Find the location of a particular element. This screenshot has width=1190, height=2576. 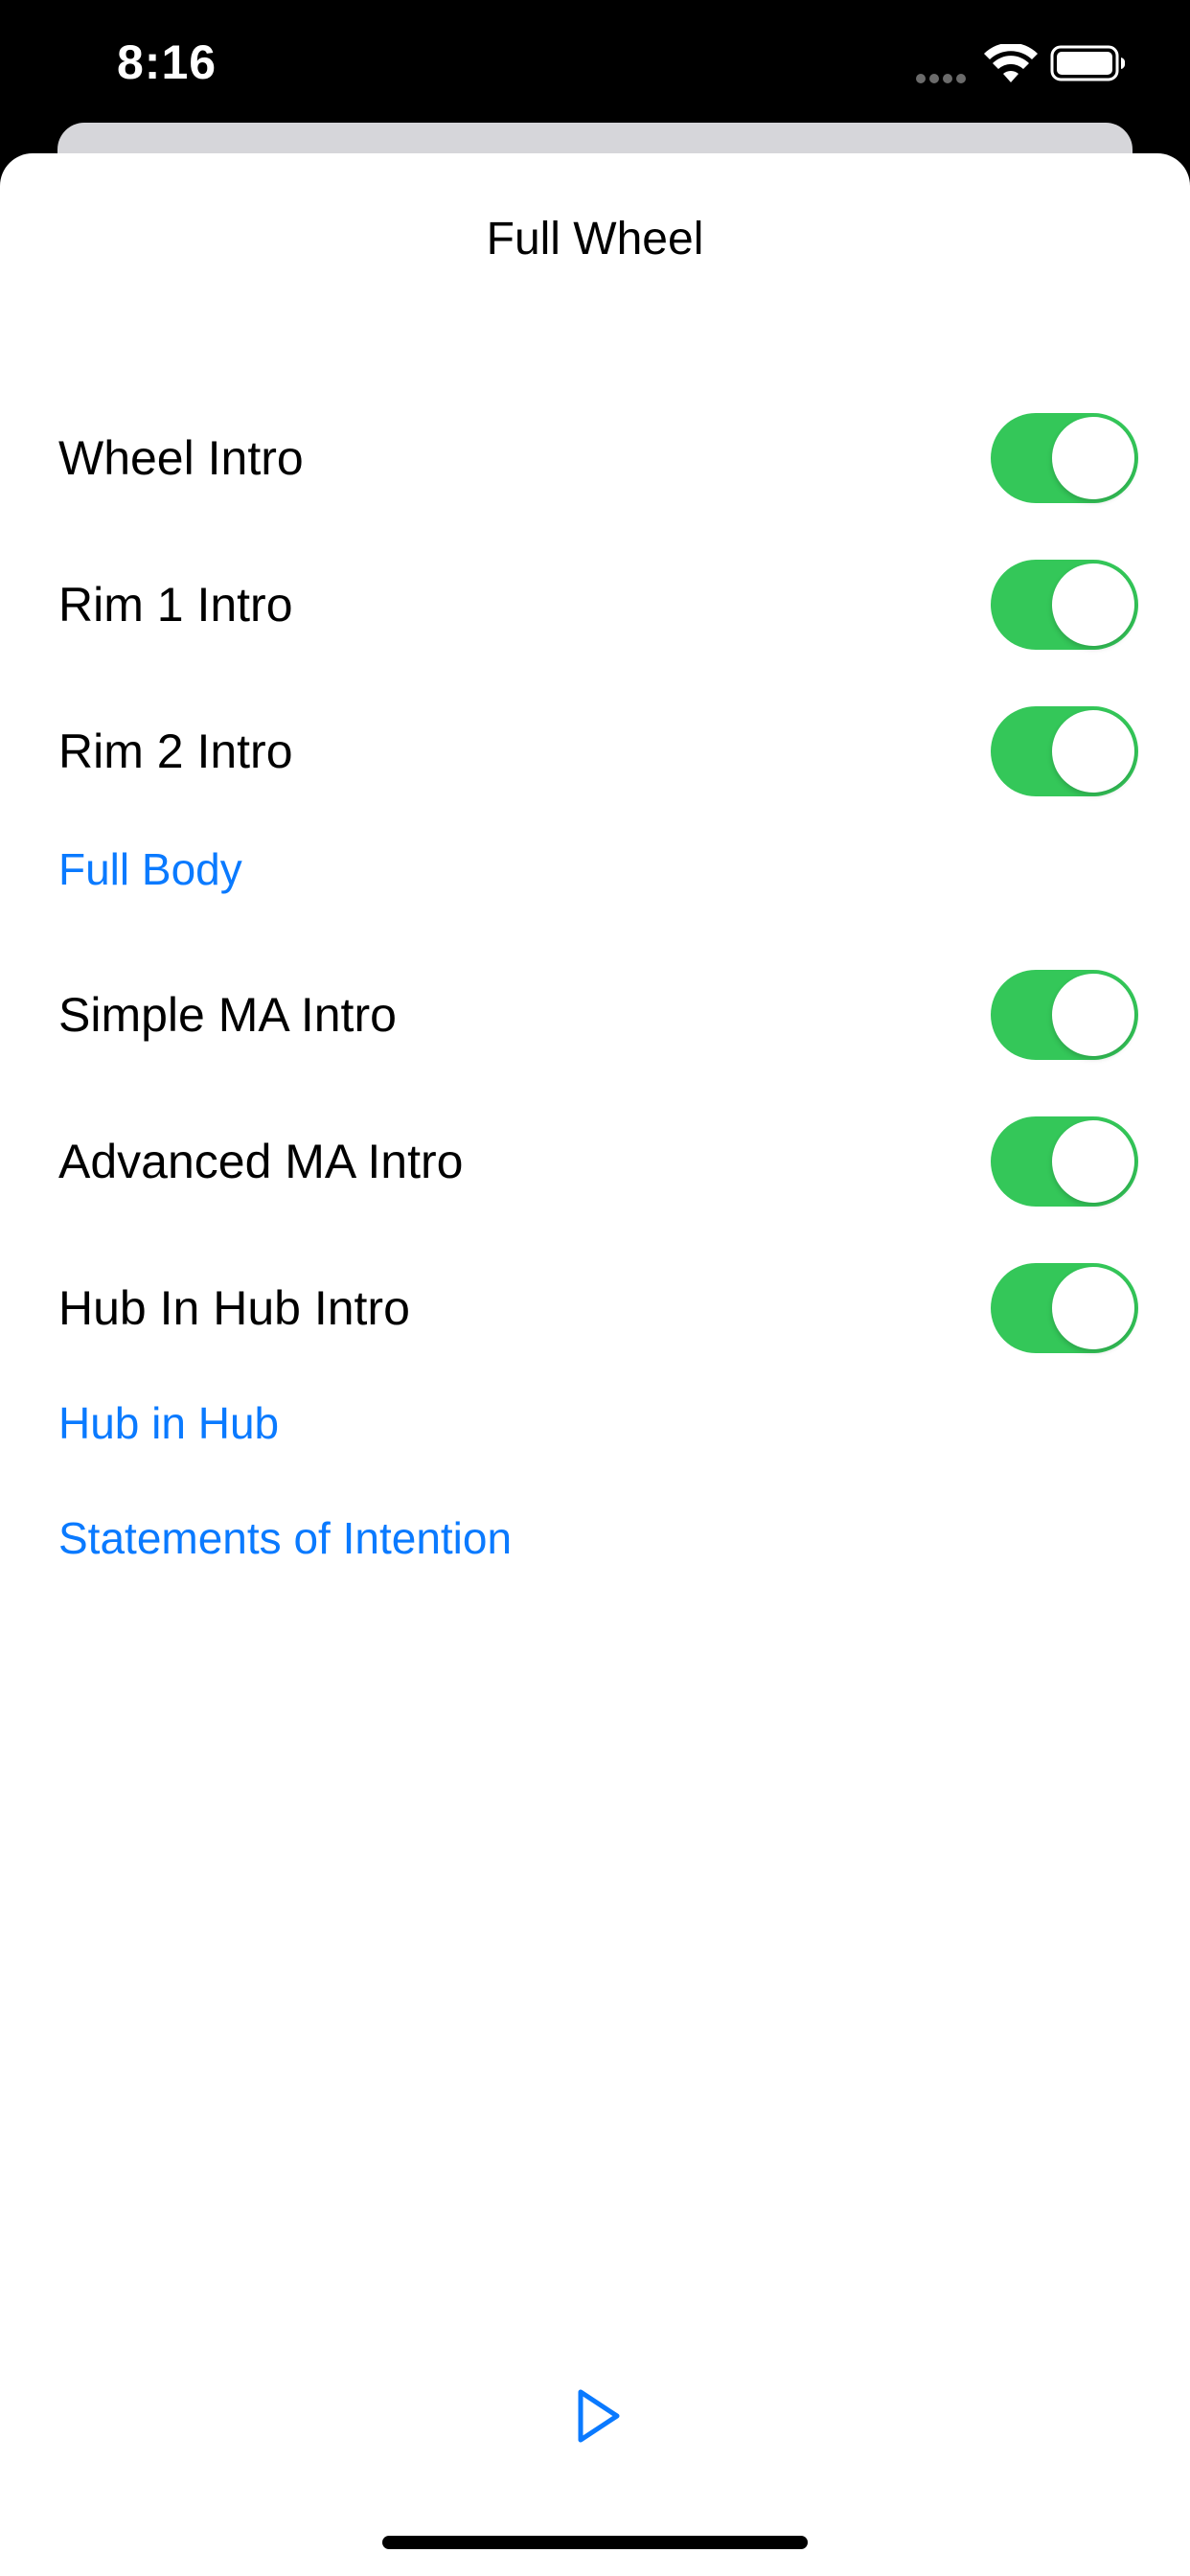

toggle-row-hub-in-hub-intro: Hub In Hub Intro is located at coordinates (595, 1308).